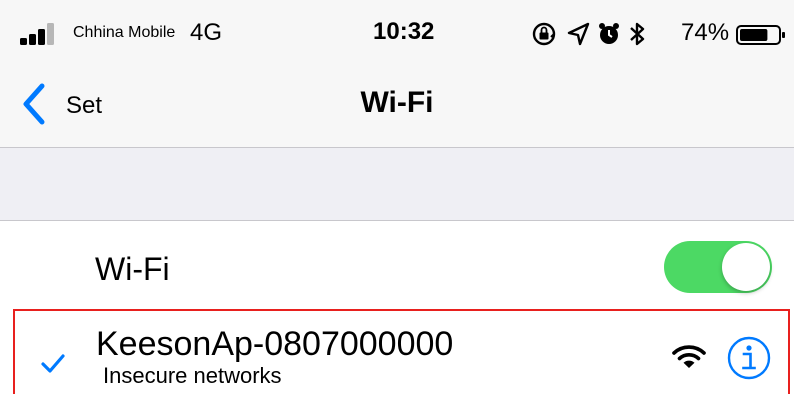 The height and width of the screenshot is (394, 794). I want to click on checkmark-icon, so click(53, 363).